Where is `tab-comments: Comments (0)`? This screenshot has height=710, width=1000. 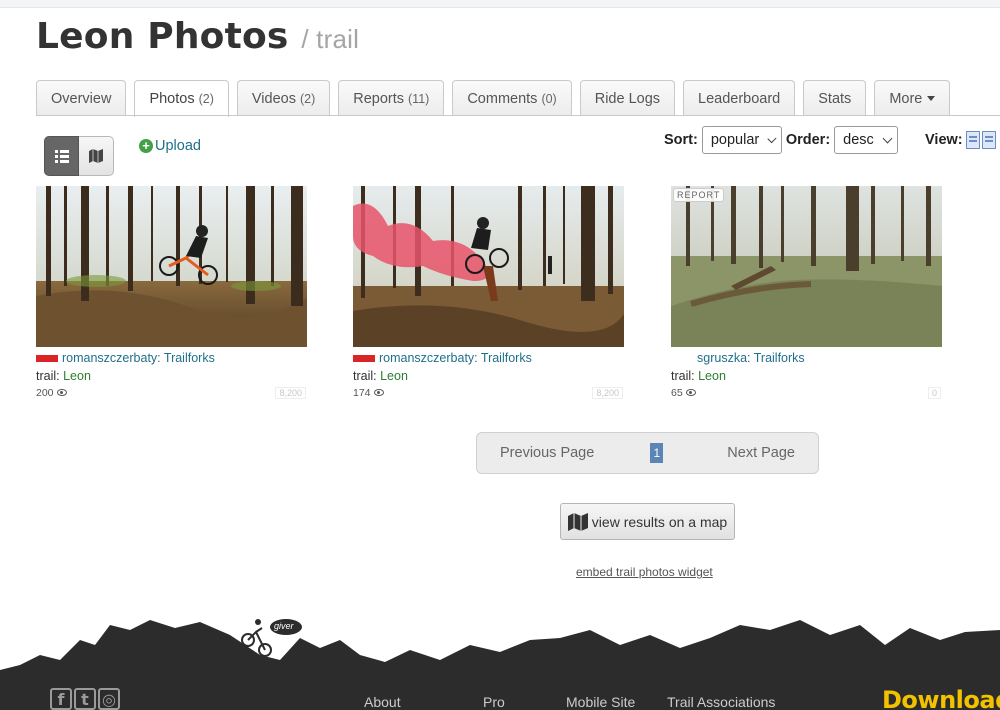
tab-comments: Comments (0) is located at coordinates (512, 98).